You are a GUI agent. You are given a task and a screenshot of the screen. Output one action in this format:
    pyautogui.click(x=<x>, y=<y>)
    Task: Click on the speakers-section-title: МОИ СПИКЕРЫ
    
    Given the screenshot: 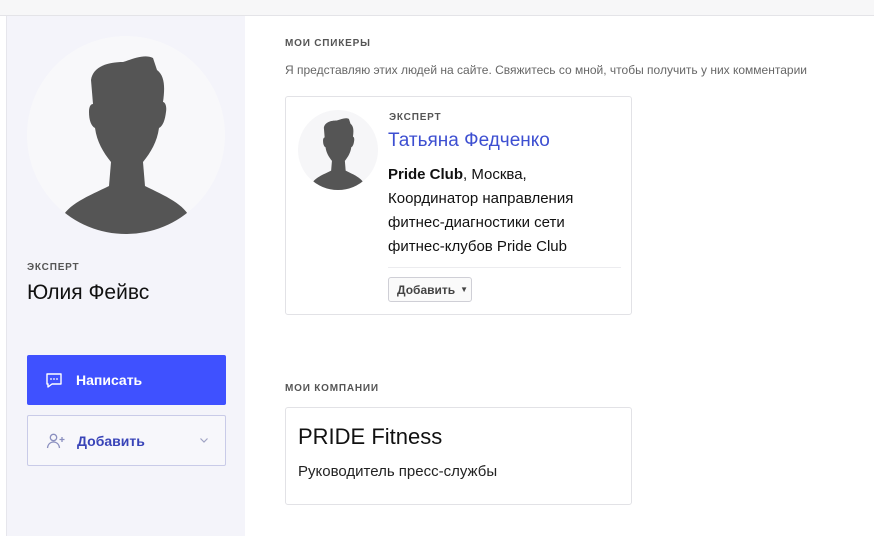 What is the action you would take?
    pyautogui.click(x=328, y=43)
    